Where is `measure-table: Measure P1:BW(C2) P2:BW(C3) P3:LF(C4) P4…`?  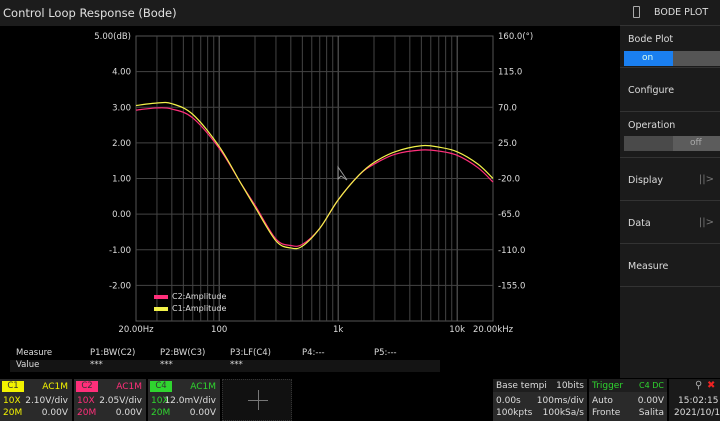
measure-table: Measure P1:BW(C2) P2:BW(C3) P3:LF(C4) P4… is located at coordinates (225, 360).